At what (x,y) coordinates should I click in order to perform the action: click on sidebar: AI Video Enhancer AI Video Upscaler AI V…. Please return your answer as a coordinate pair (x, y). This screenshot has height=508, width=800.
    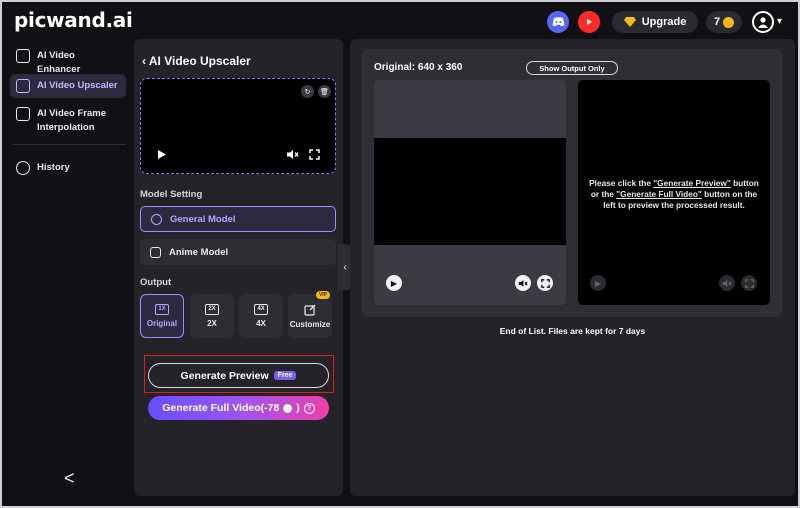
    Looking at the image, I should click on (67, 273).